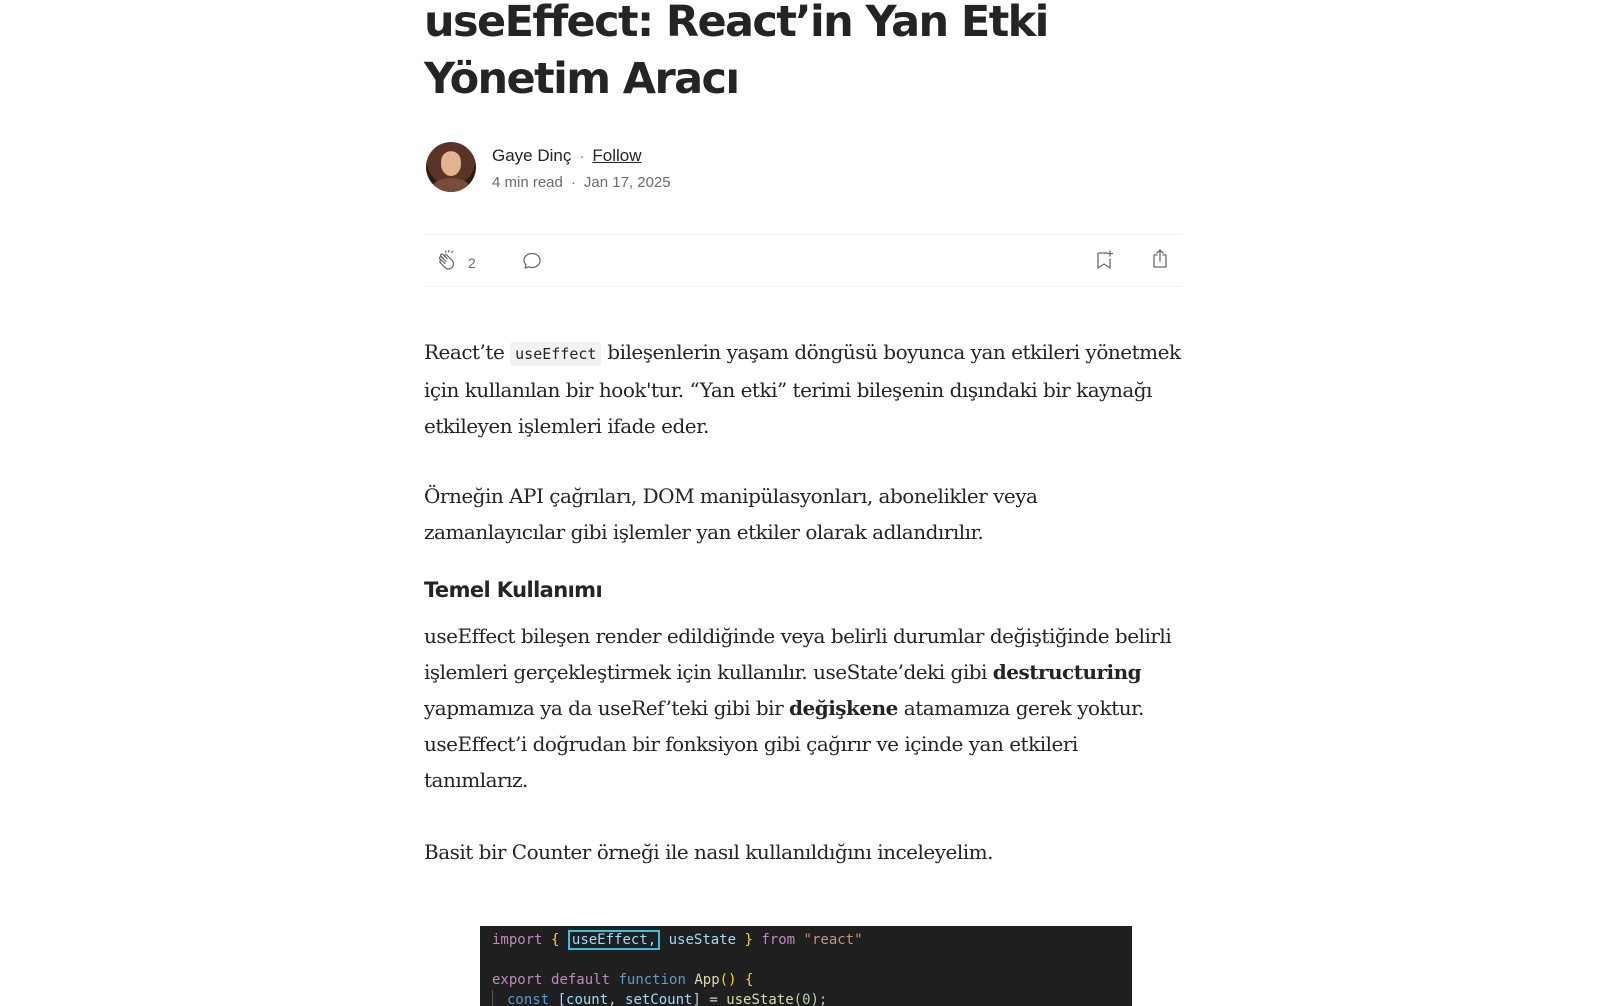 This screenshot has width=1600, height=1006. Describe the element at coordinates (748, 940) in the screenshot. I see `code-token: }` at that location.